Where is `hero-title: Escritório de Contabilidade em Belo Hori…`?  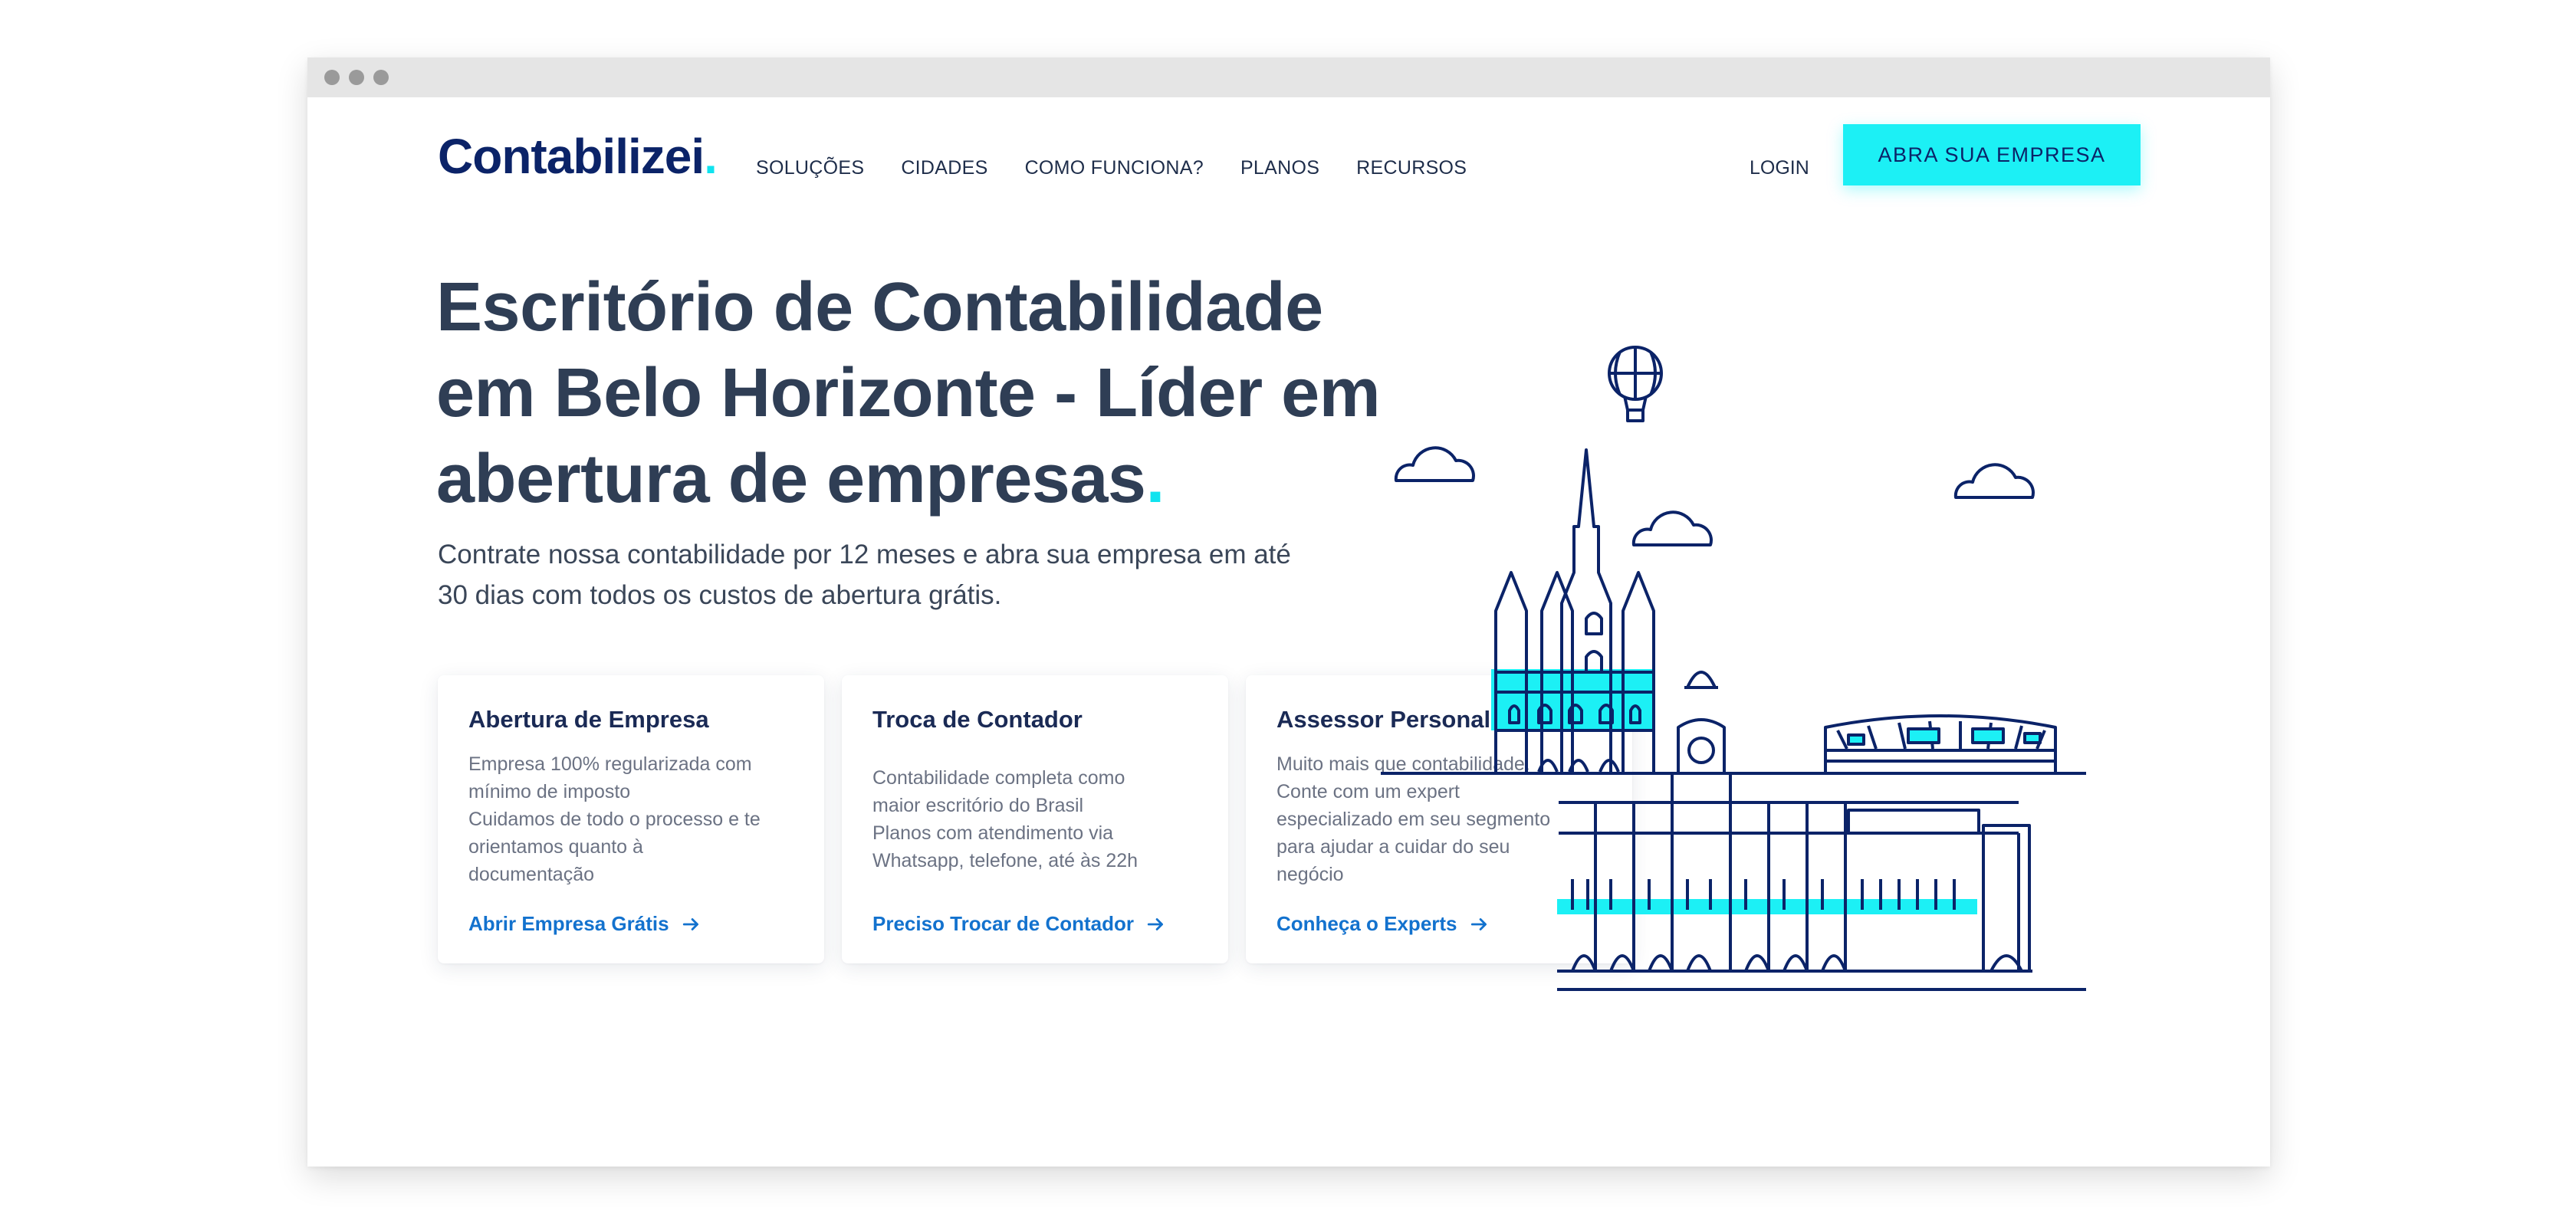 hero-title: Escritório de Contabilidade em Belo Hori… is located at coordinates (919, 393).